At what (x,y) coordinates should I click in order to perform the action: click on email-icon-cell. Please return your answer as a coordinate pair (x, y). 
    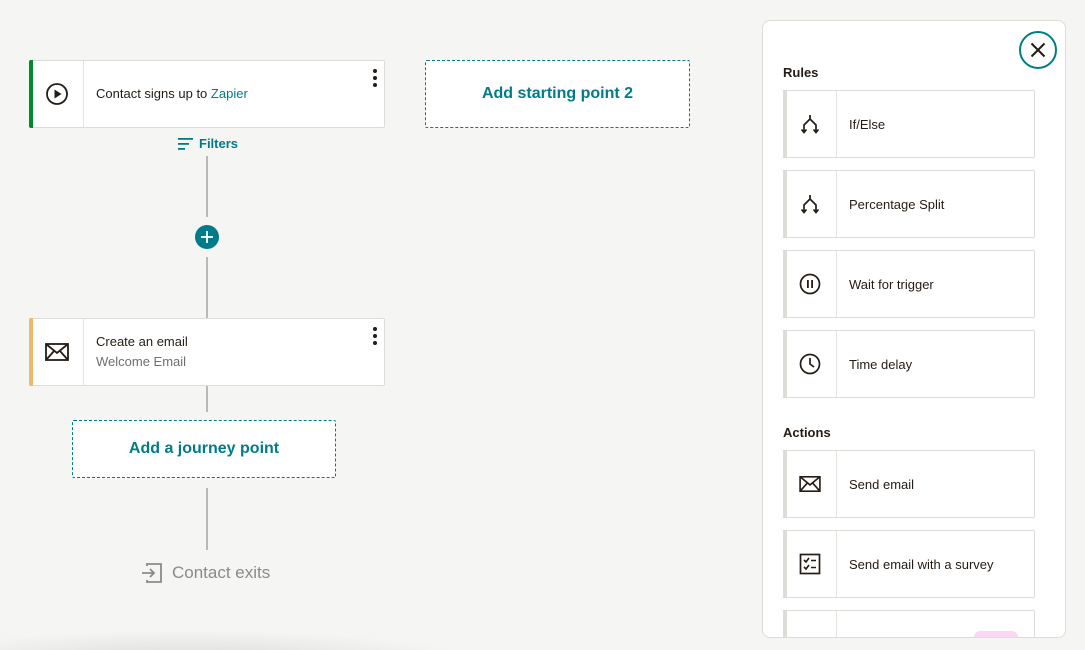
    Looking at the image, I should click on (57, 352).